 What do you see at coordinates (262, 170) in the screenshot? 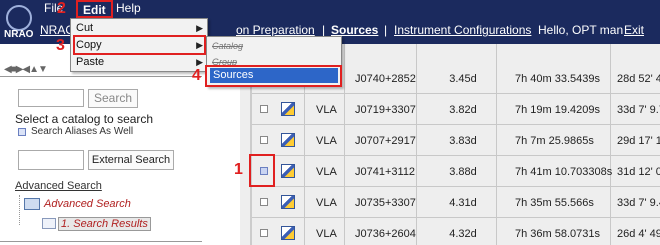
I see `highlight-box-checkbox` at bounding box center [262, 170].